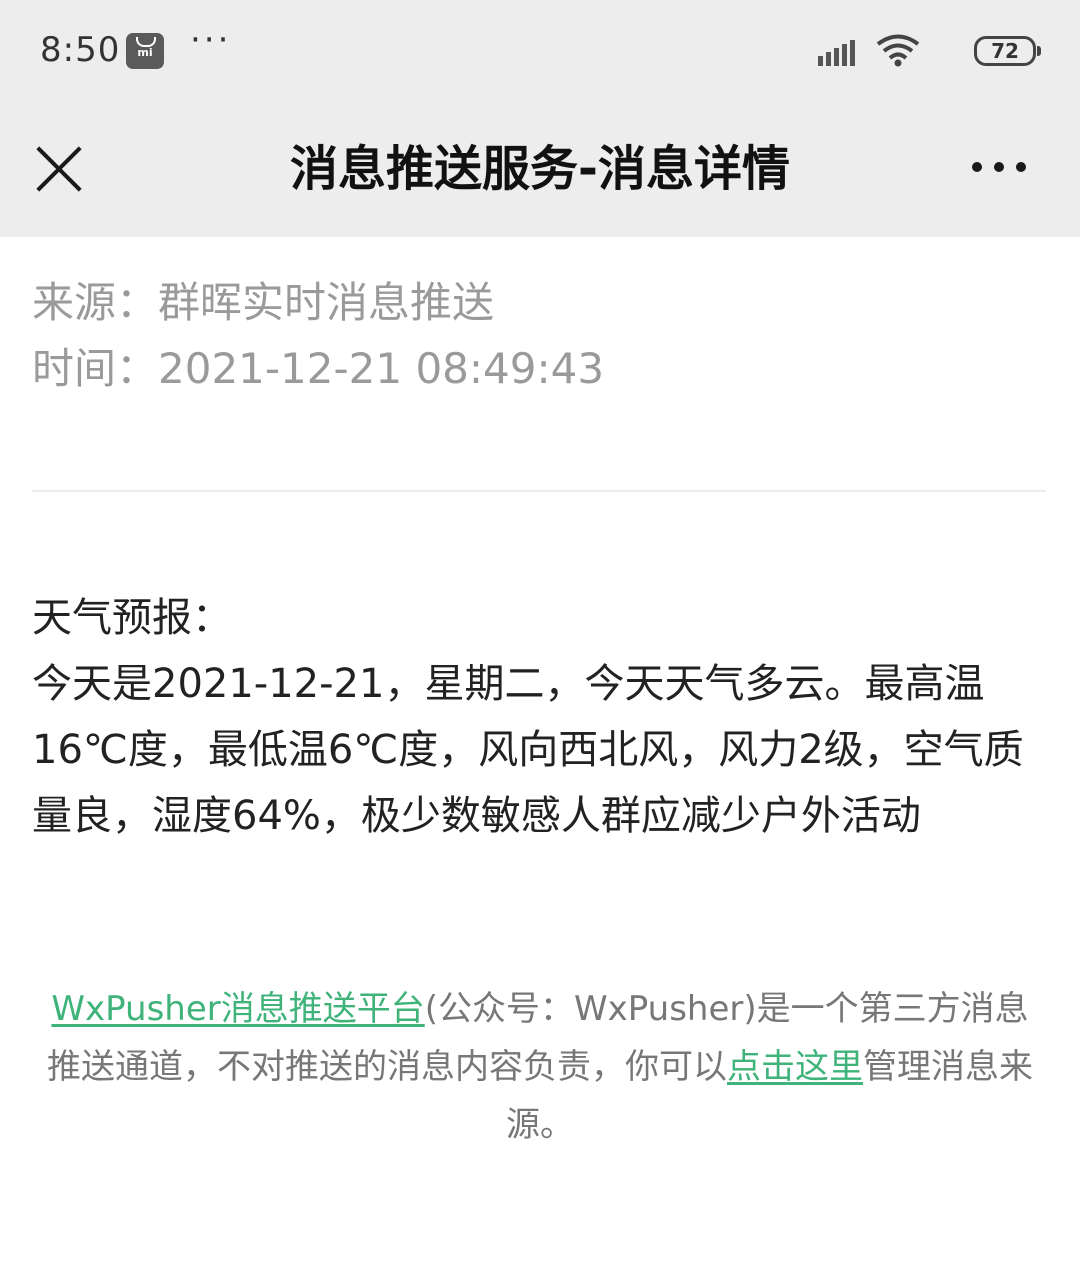 Image resolution: width=1080 pixels, height=1272 pixels. I want to click on battery-icon: 72, so click(1007, 51).